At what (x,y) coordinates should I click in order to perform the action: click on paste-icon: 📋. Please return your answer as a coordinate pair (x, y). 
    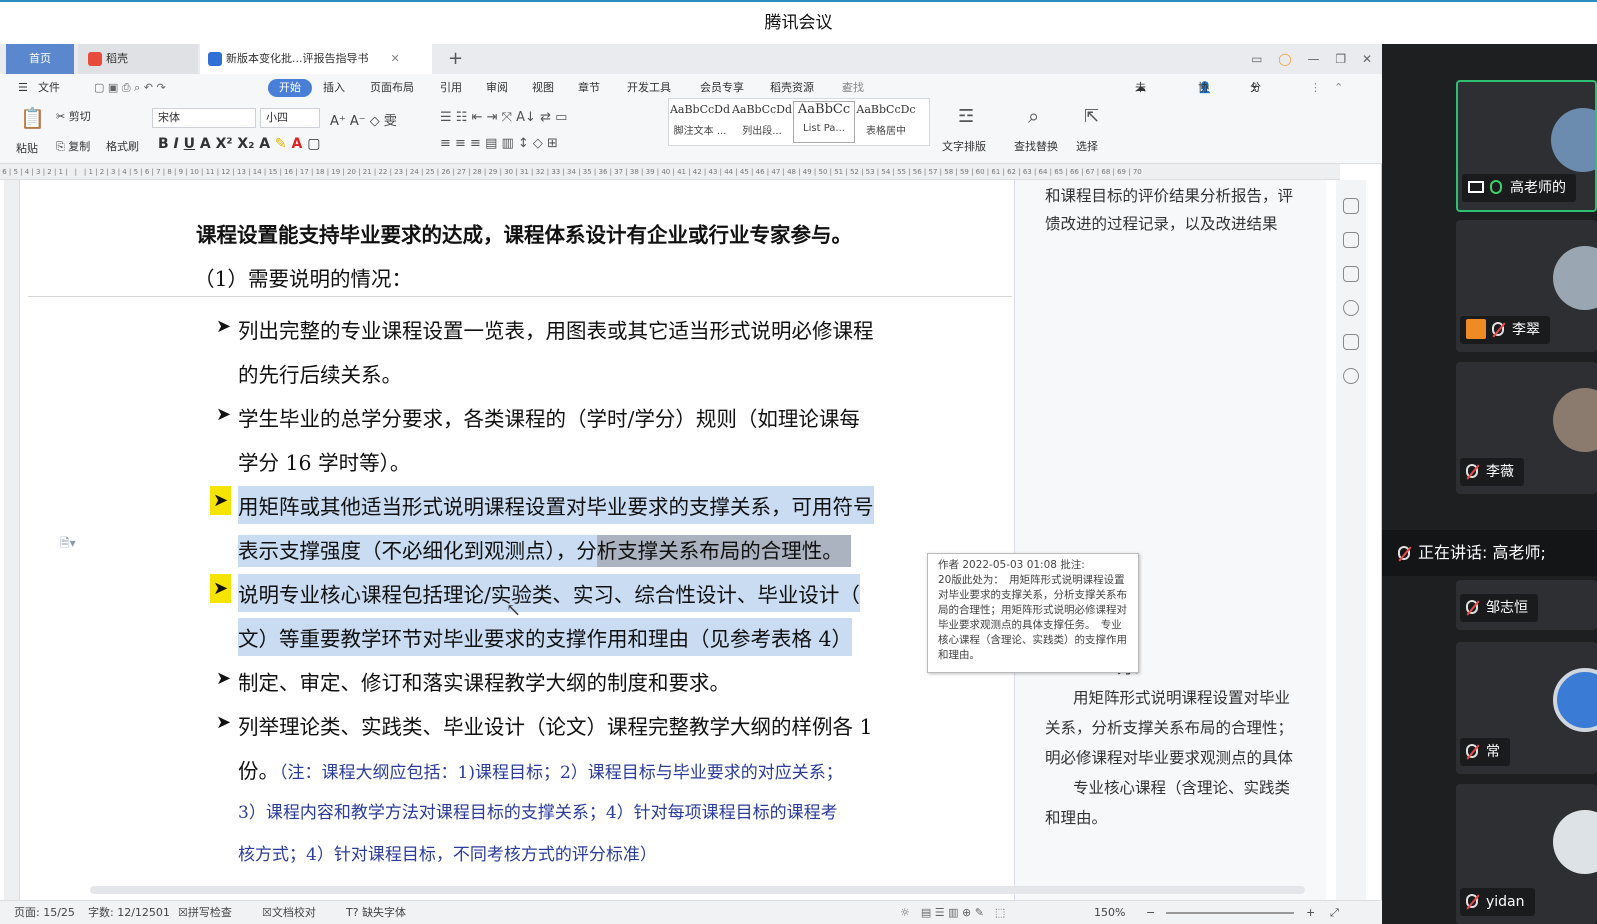
    Looking at the image, I should click on (32, 118).